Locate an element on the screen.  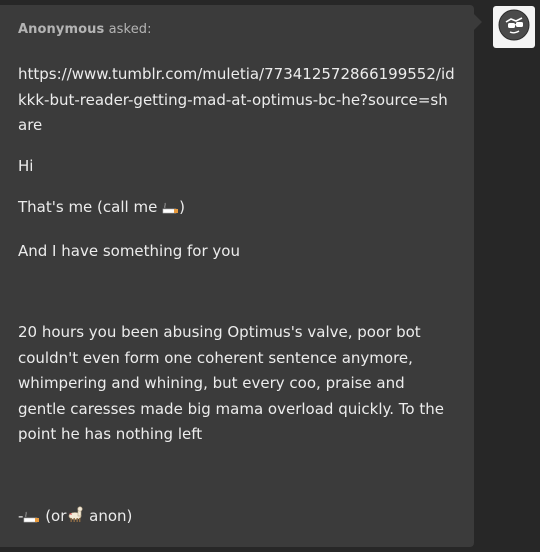
signature-suffix: anon) is located at coordinates (108, 515).